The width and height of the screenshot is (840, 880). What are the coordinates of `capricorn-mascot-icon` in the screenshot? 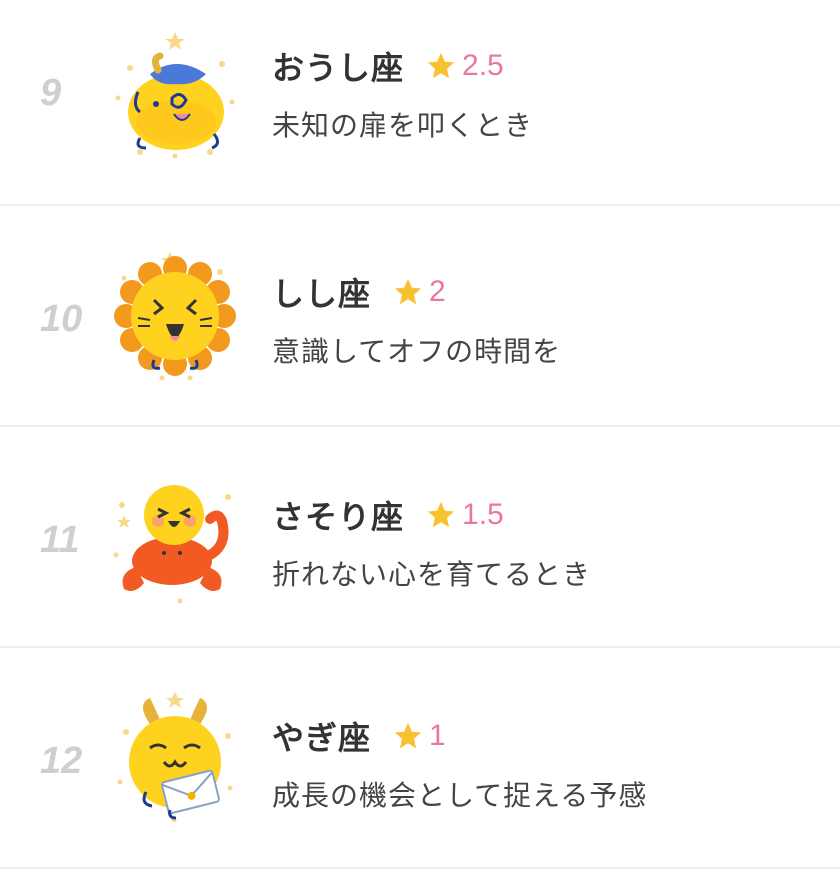 It's located at (175, 757).